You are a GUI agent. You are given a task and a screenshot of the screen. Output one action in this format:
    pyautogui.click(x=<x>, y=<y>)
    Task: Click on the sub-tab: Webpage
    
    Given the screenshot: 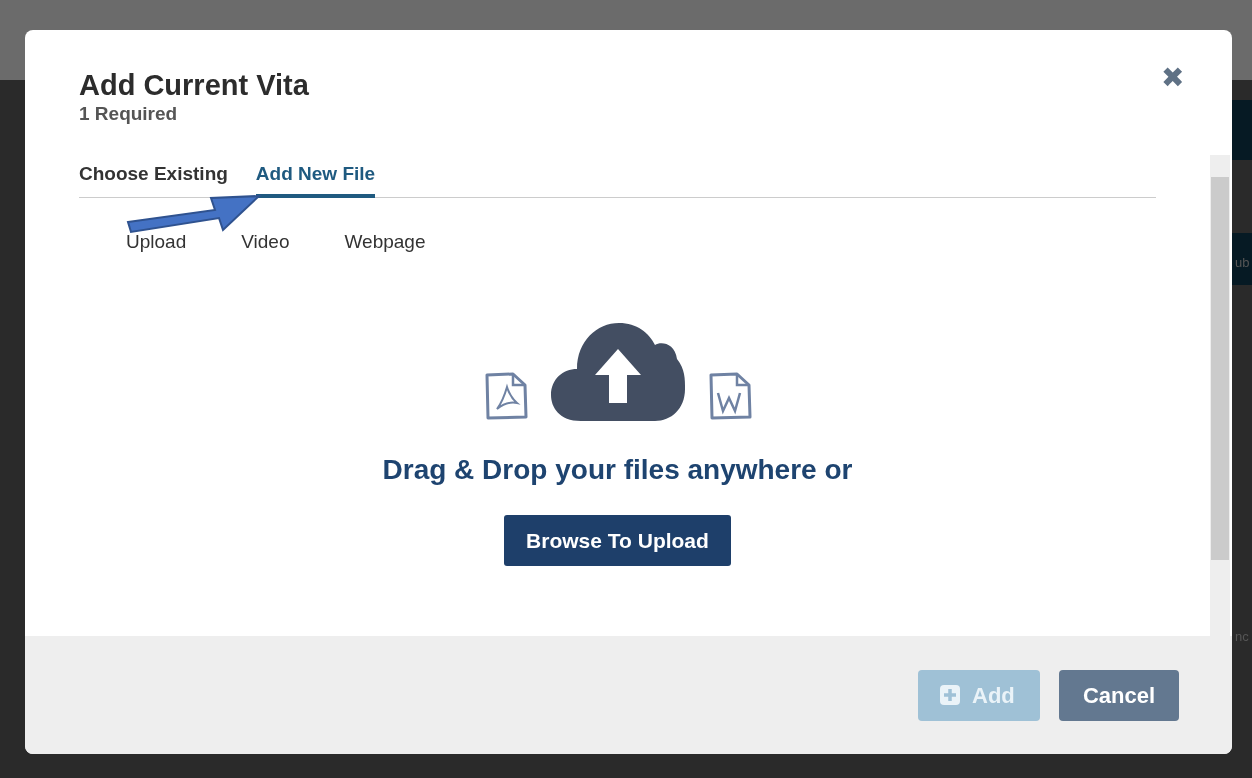 What is the action you would take?
    pyautogui.click(x=385, y=242)
    